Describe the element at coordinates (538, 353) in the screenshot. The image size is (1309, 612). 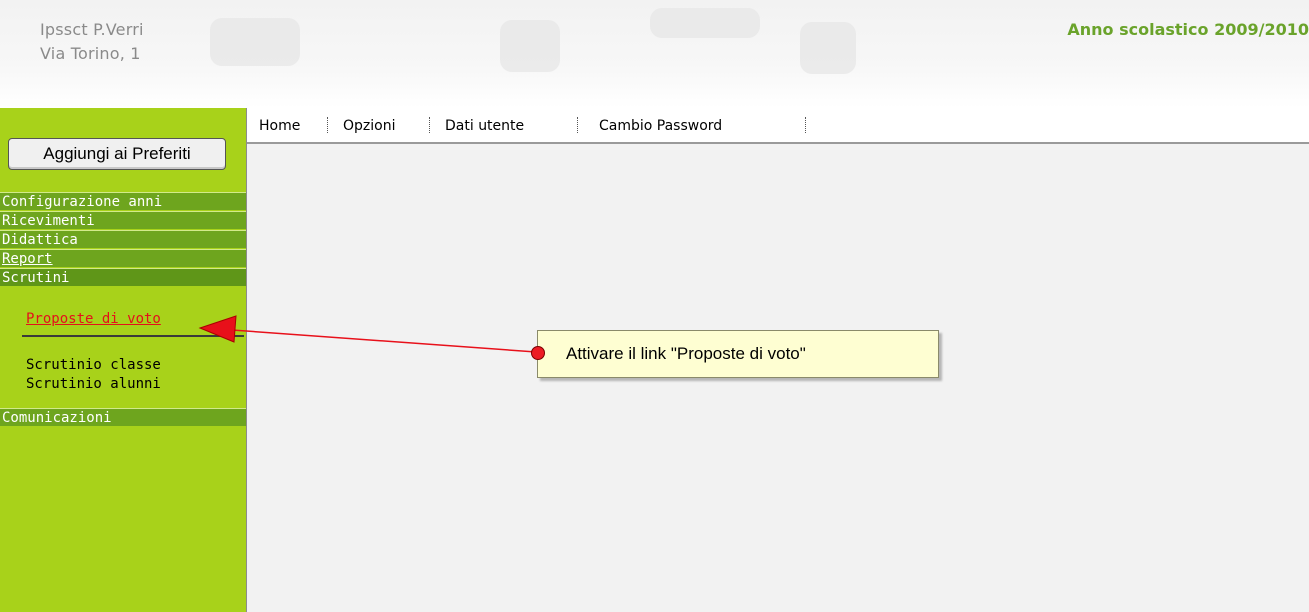
I see `callout-anchor-dot-icon` at that location.